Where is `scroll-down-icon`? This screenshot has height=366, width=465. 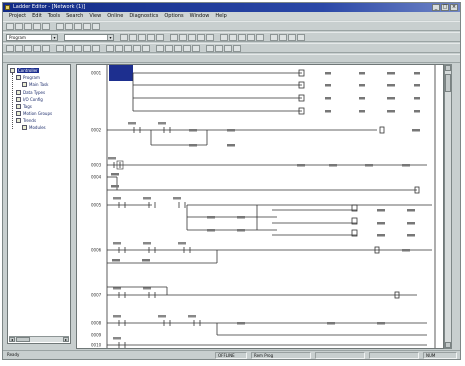
scroll-down-icon is located at coordinates (448, 345).